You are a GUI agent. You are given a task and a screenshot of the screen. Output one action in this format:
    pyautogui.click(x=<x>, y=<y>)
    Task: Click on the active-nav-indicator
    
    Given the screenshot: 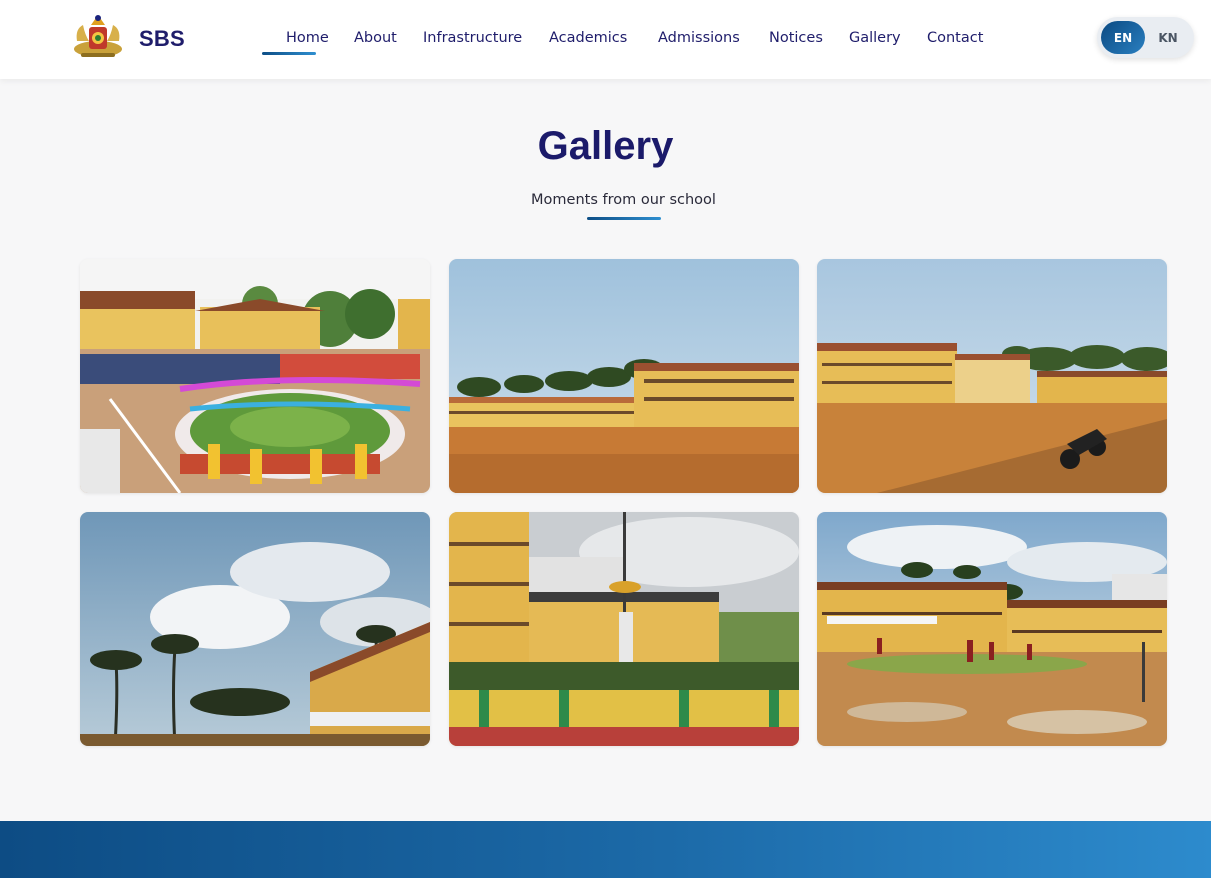 What is the action you would take?
    pyautogui.click(x=289, y=53)
    